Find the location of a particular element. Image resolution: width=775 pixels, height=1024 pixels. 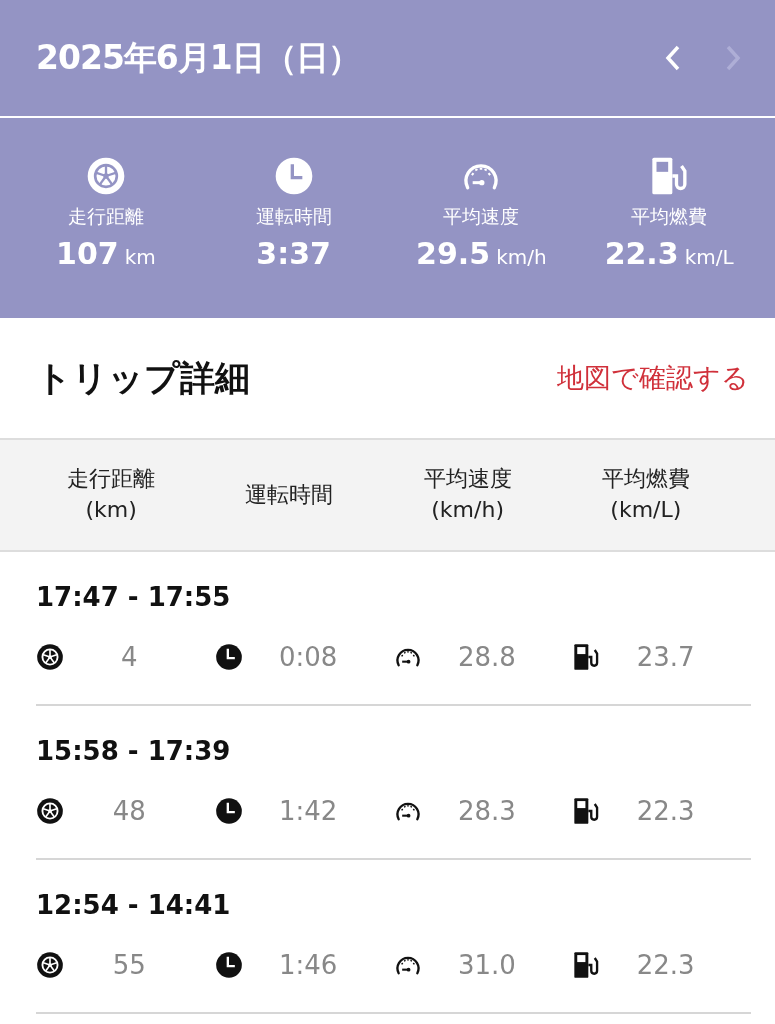

column-label: 平均燃費 is located at coordinates (645, 479).